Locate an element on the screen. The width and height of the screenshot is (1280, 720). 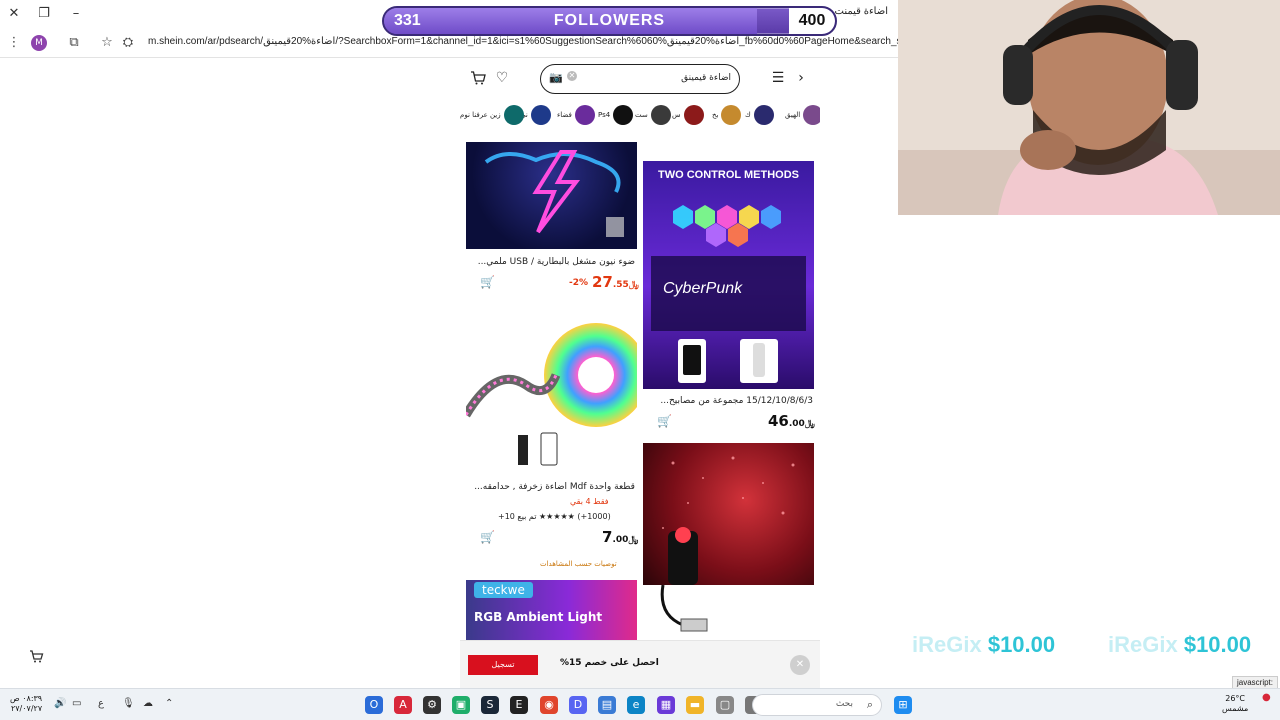
category-chip: ني is located at coordinates (535, 115).